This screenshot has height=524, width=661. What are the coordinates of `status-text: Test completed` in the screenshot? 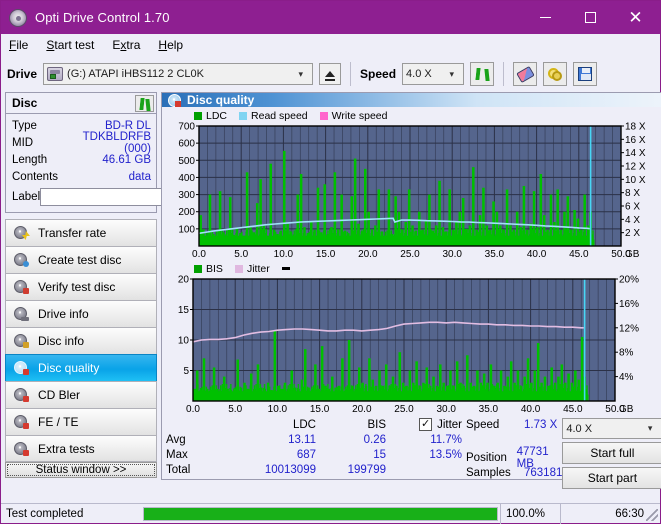 It's located at (45, 513).